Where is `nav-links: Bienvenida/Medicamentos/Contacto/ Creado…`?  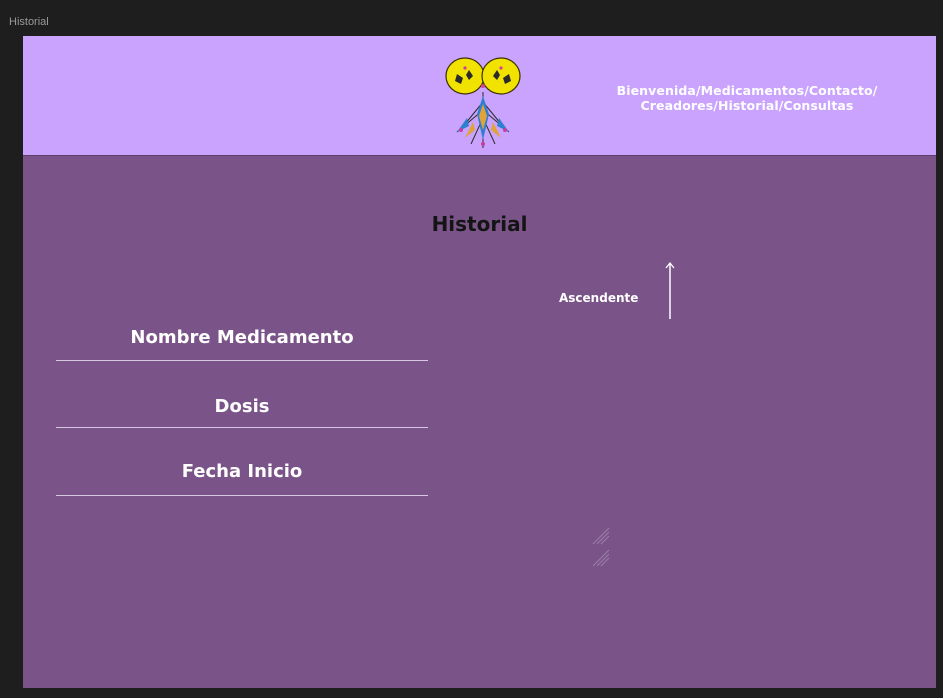 nav-links: Bienvenida/Medicamentos/Contacto/ Creado… is located at coordinates (747, 98).